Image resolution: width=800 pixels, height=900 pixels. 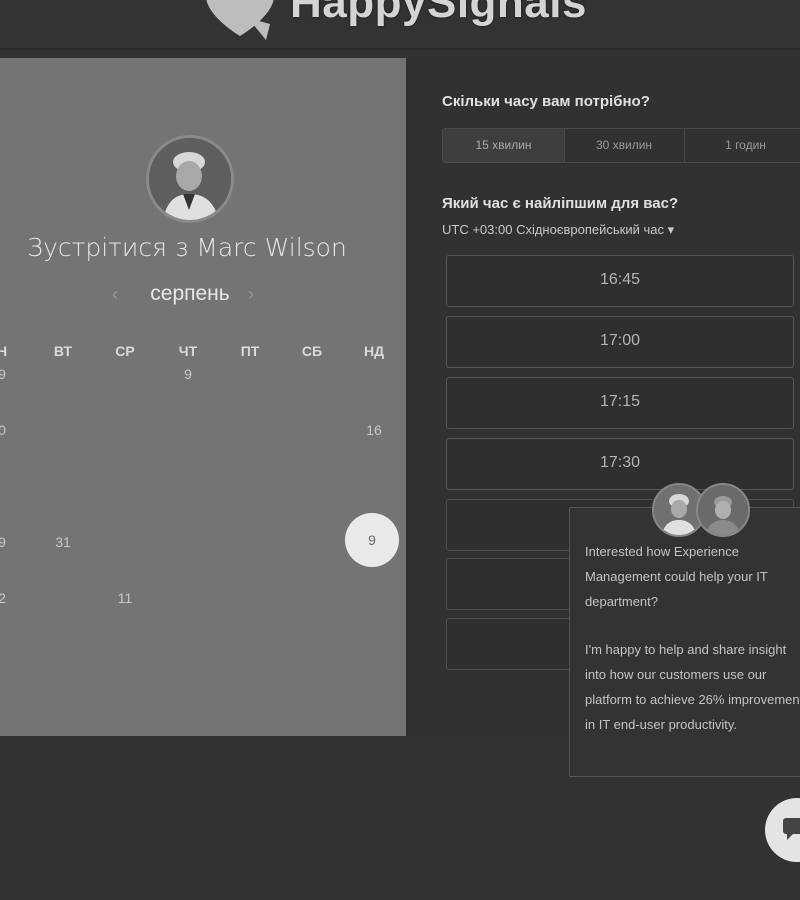 What do you see at coordinates (190, 293) in the screenshot?
I see `month-label: серпень` at bounding box center [190, 293].